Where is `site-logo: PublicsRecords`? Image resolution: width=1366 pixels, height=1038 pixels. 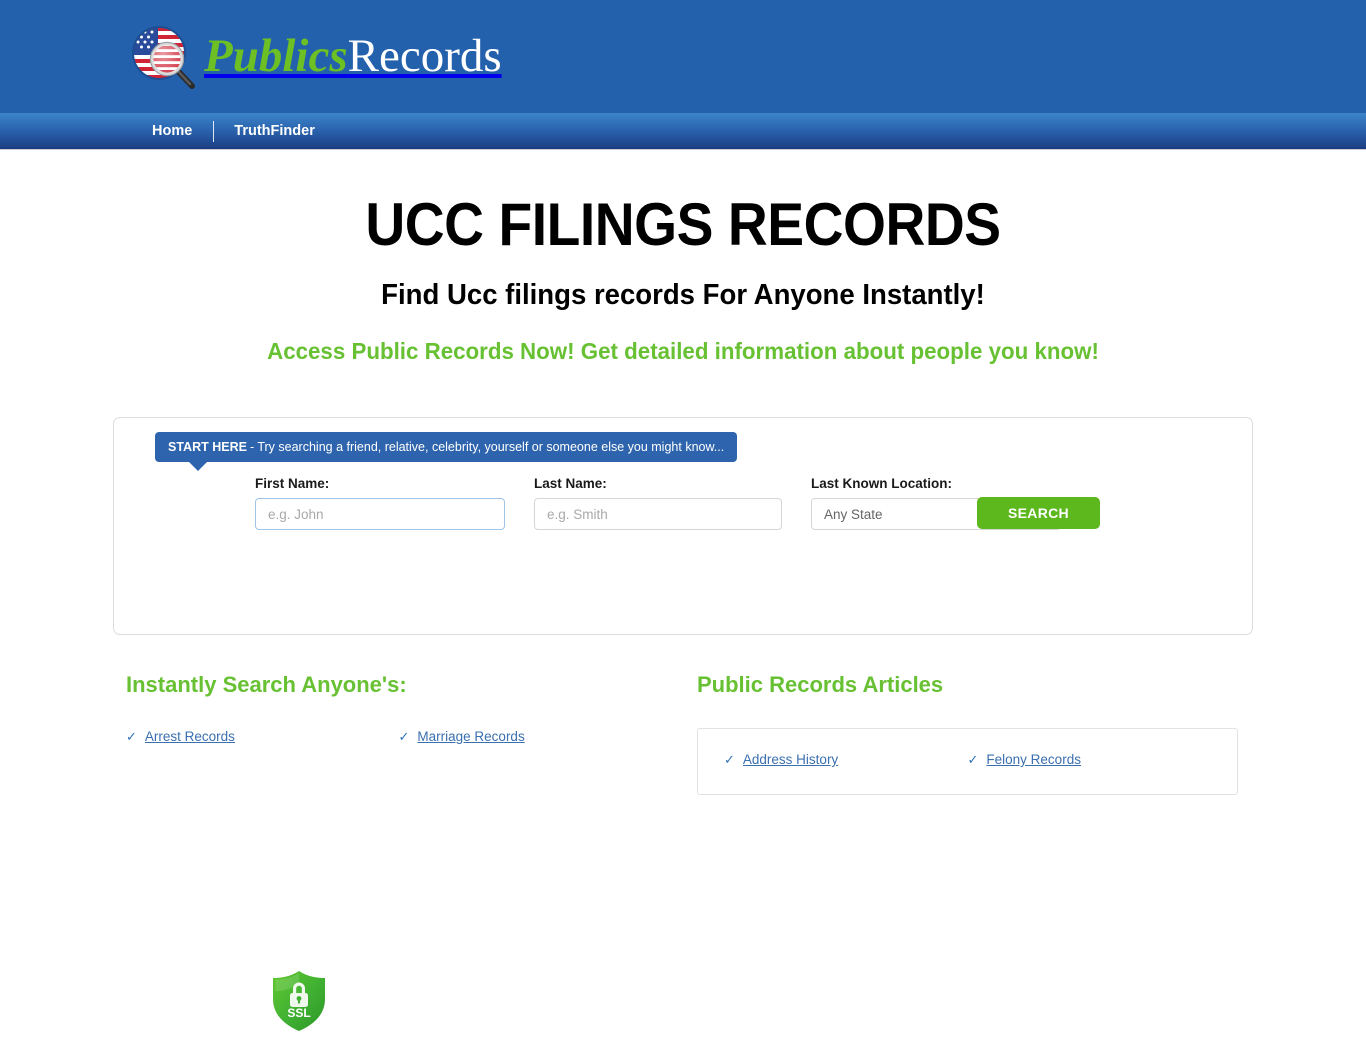 site-logo: PublicsRecords is located at coordinates (314, 57).